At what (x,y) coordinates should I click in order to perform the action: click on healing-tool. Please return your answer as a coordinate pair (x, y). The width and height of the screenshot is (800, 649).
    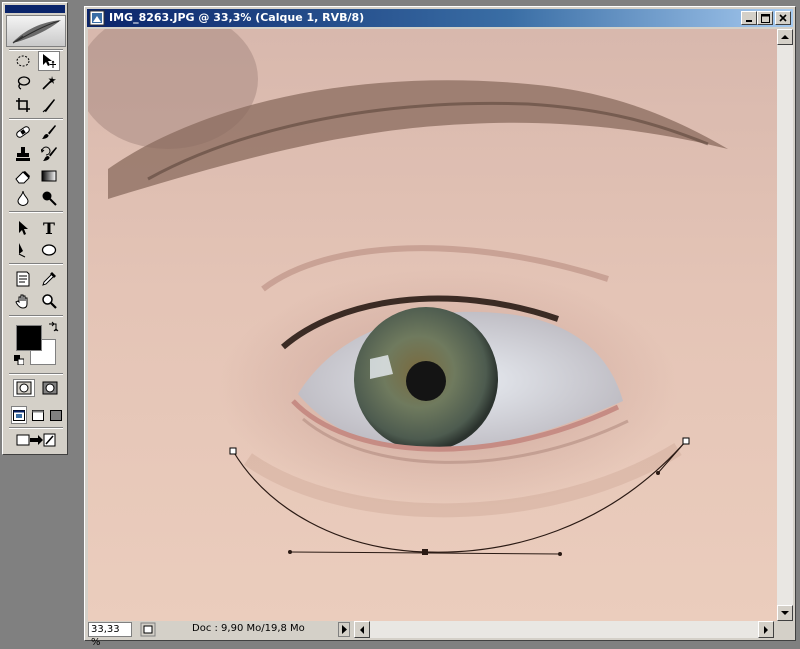
    Looking at the image, I should click on (23, 132).